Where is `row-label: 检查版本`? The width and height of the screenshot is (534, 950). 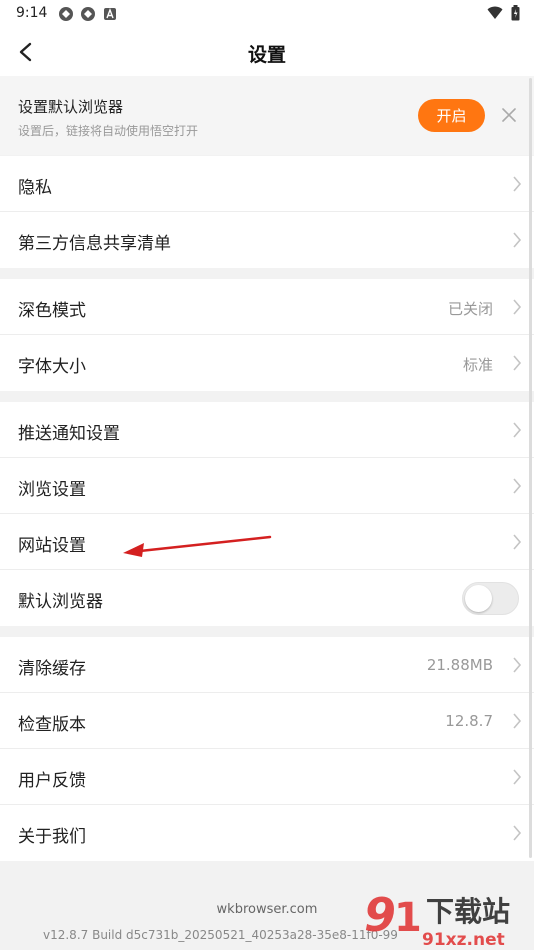 row-label: 检查版本 is located at coordinates (52, 725).